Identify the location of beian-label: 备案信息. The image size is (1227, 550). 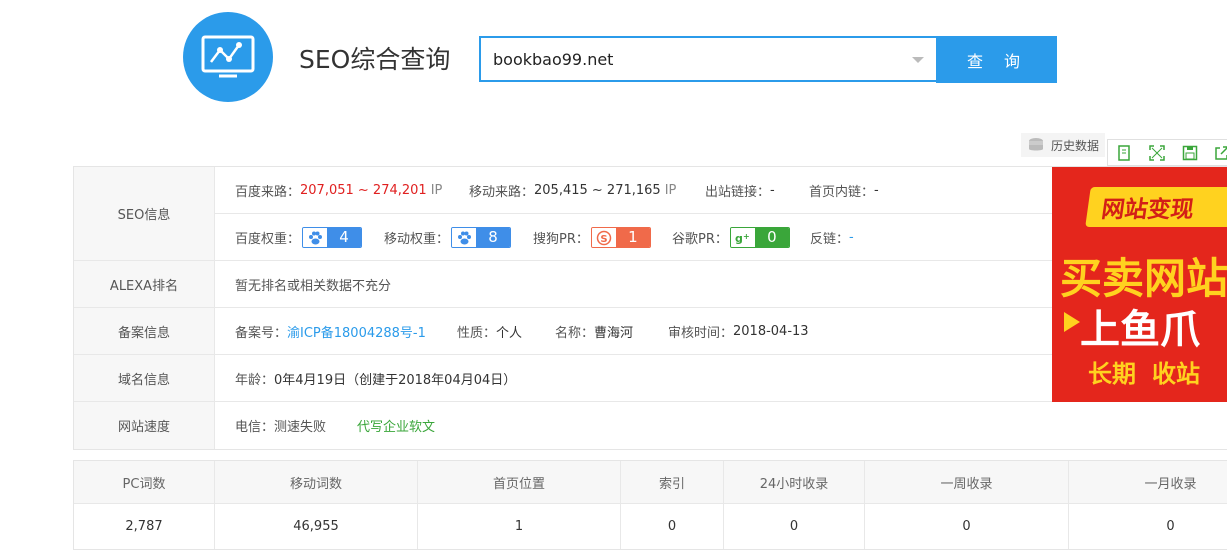
(144, 331).